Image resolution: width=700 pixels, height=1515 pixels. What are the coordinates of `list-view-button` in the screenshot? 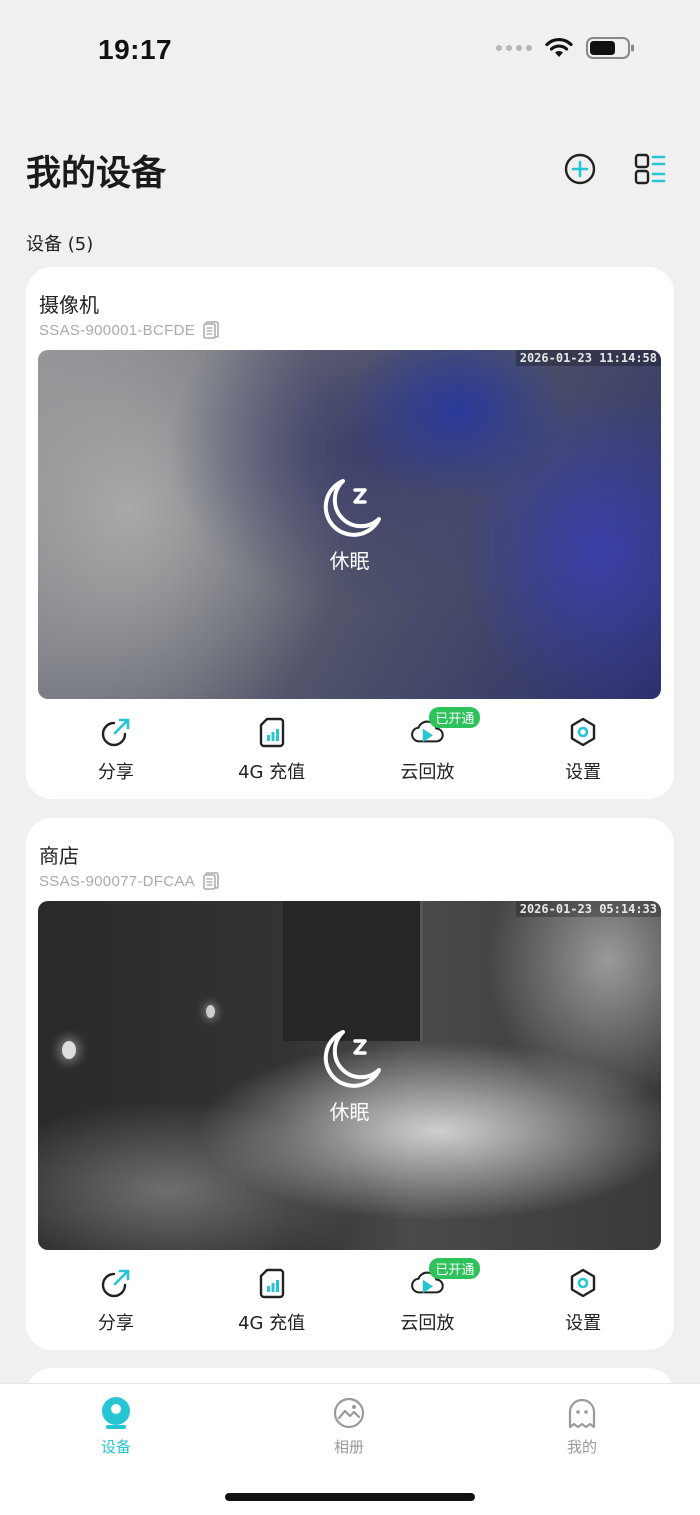 It's located at (650, 169).